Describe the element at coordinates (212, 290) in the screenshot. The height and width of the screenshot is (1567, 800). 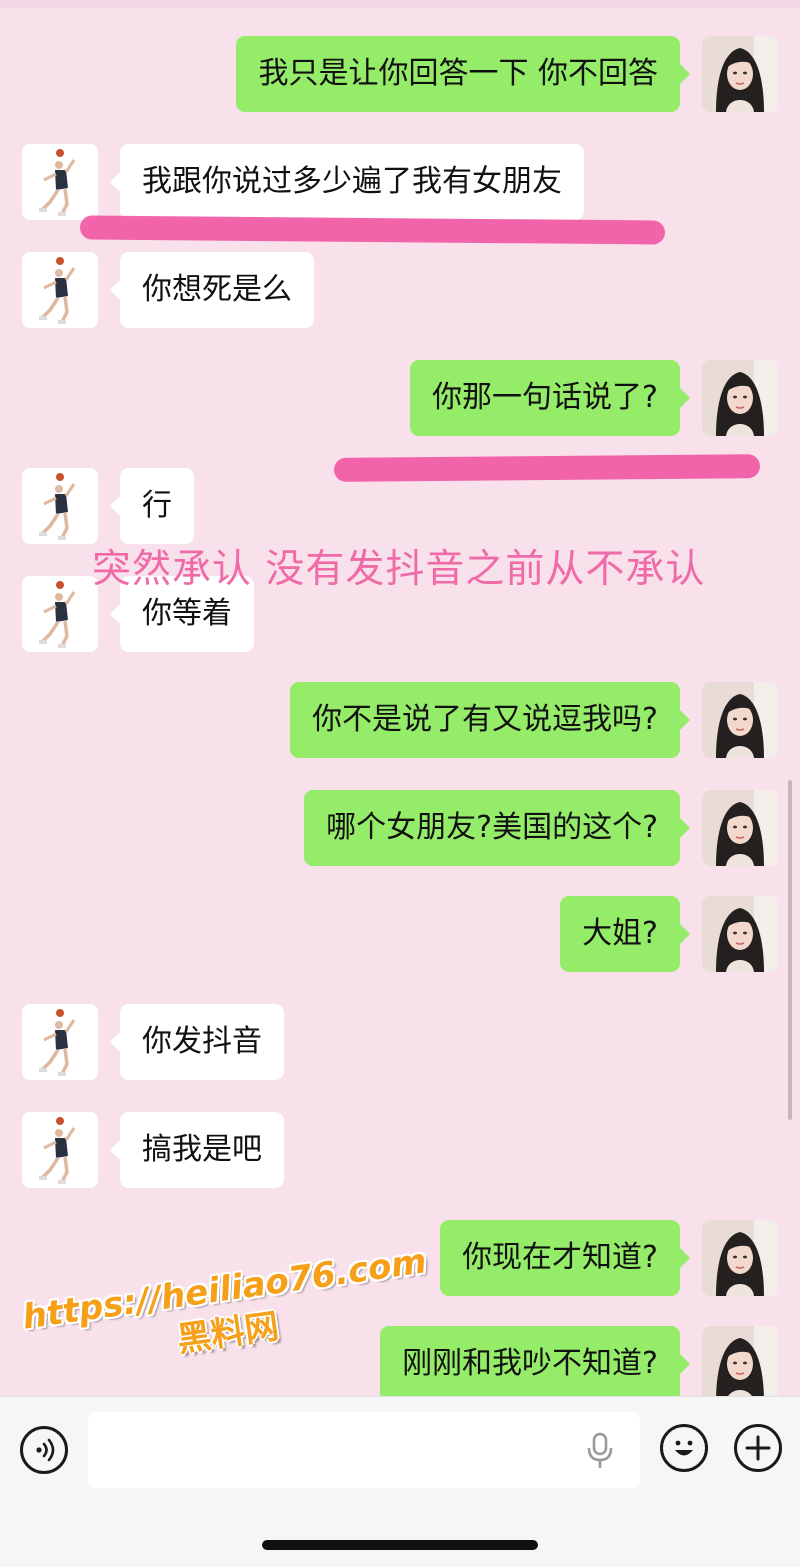
I see `received-message-bubble: 你想死是么` at that location.